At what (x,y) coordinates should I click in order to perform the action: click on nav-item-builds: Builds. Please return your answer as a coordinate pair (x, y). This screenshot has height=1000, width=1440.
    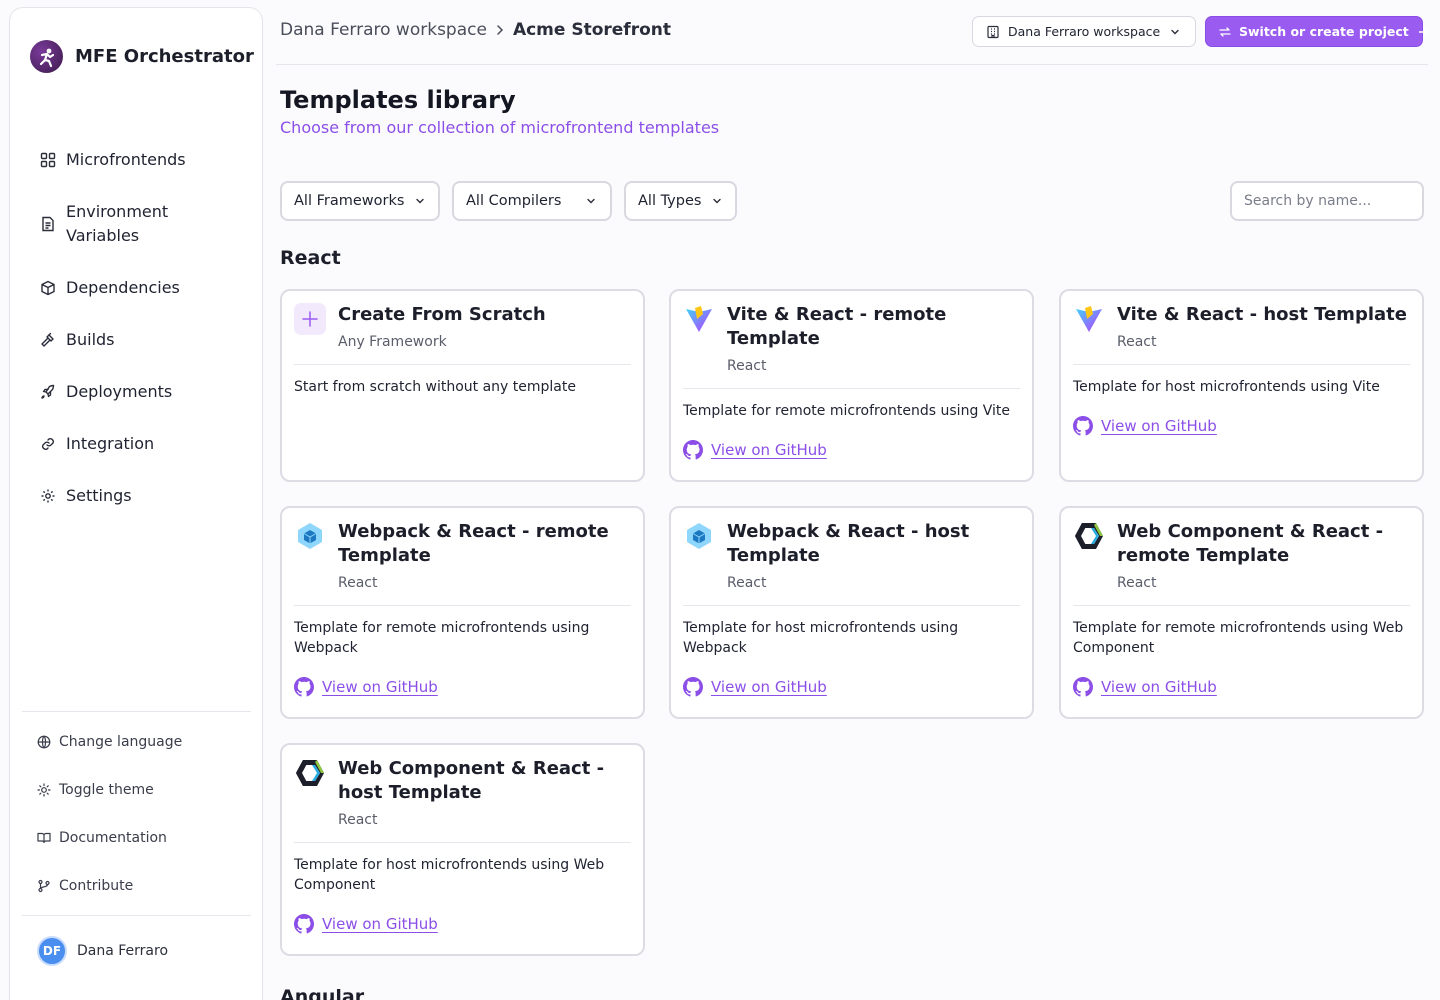
    Looking at the image, I should click on (76, 340).